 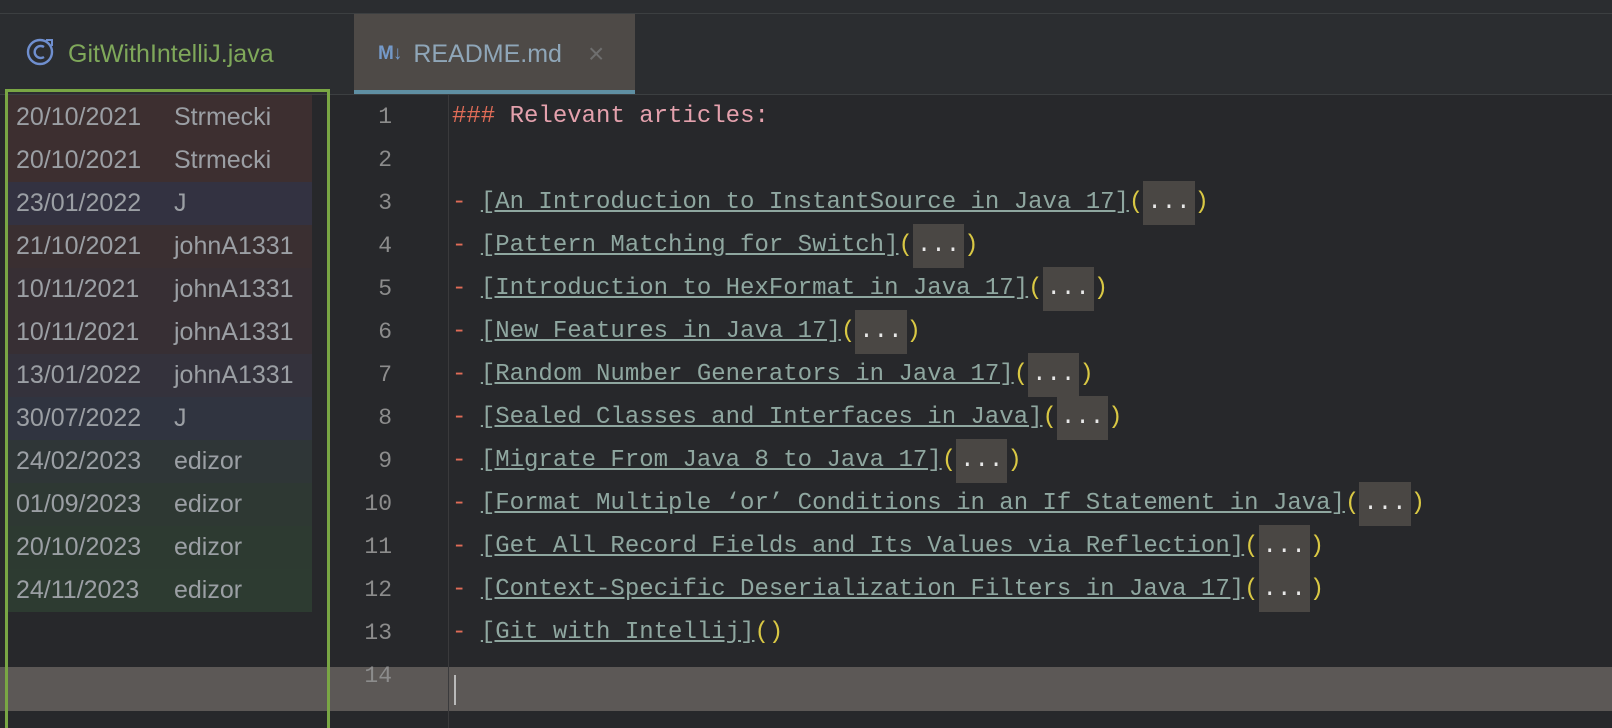 I want to click on code-line: - [New Features in Java 17](...), so click(x=686, y=332).